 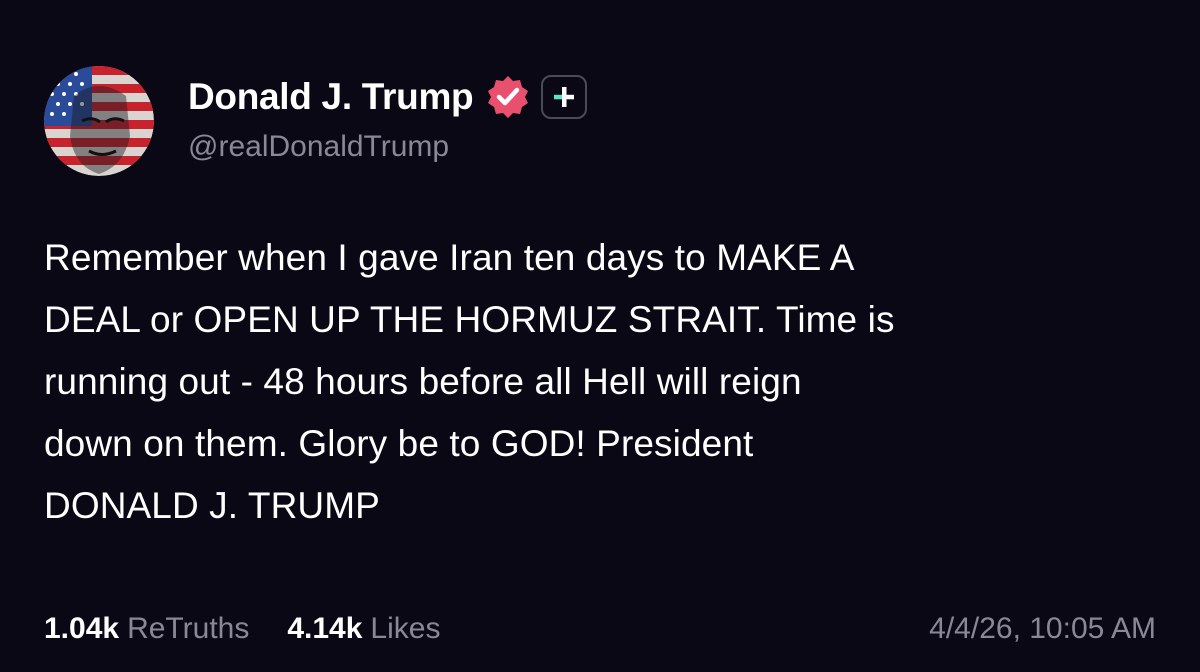 What do you see at coordinates (1042, 629) in the screenshot?
I see `post-timestamp: 4/4/26, 10:05 AM` at bounding box center [1042, 629].